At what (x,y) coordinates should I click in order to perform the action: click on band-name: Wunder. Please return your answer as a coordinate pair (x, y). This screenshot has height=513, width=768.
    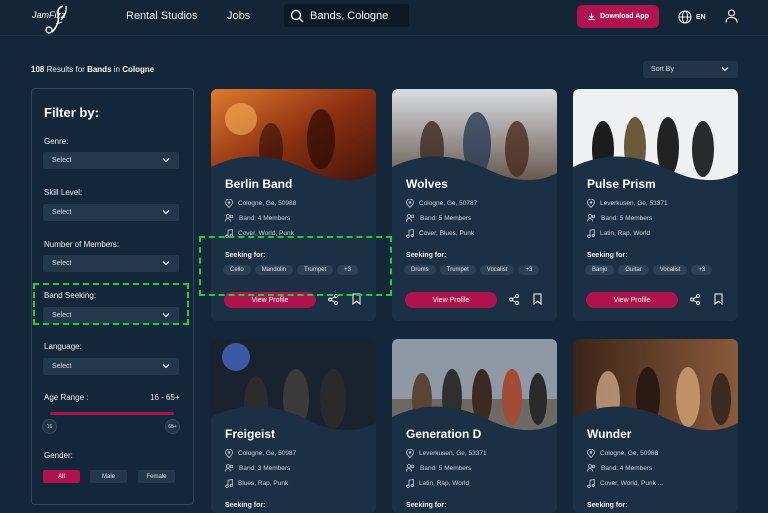
    Looking at the image, I should click on (609, 434).